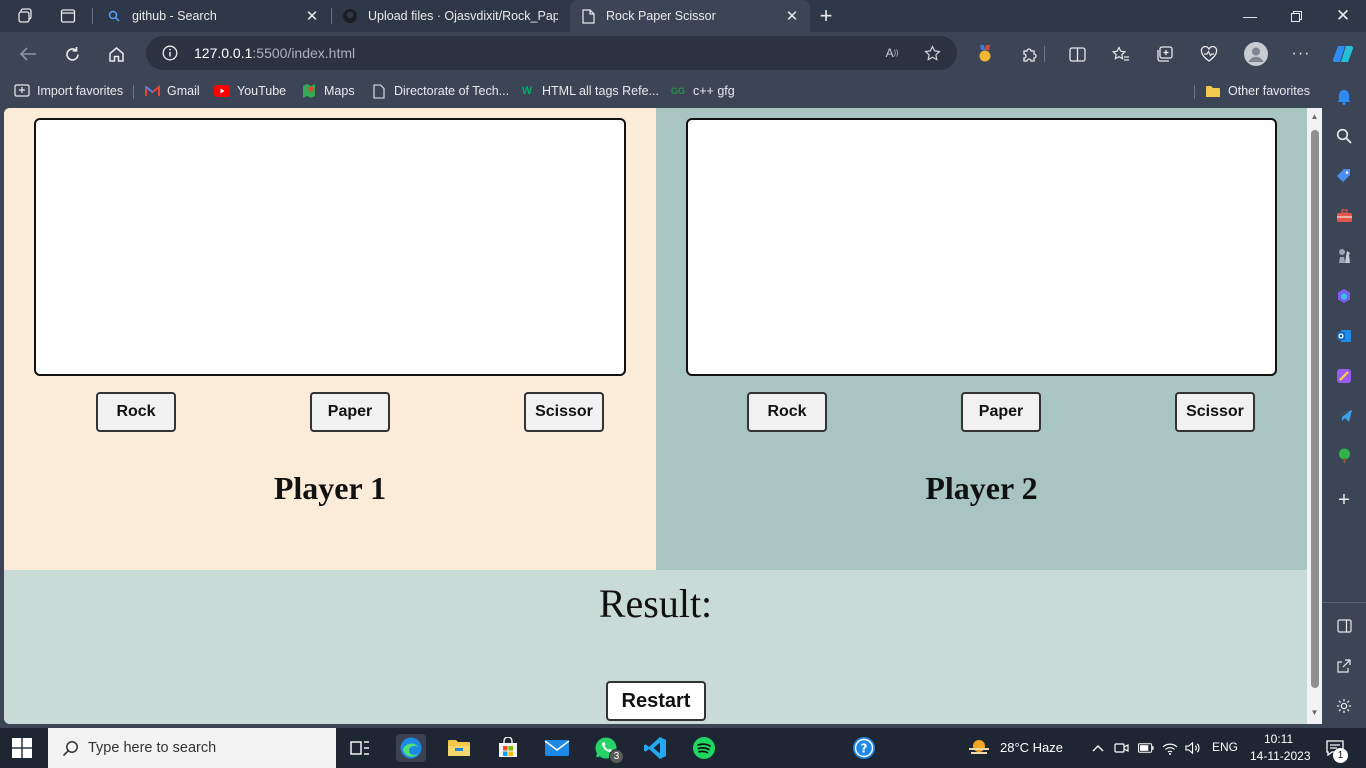  Describe the element at coordinates (1344, 706) in the screenshot. I see `settings-gear-icon` at that location.